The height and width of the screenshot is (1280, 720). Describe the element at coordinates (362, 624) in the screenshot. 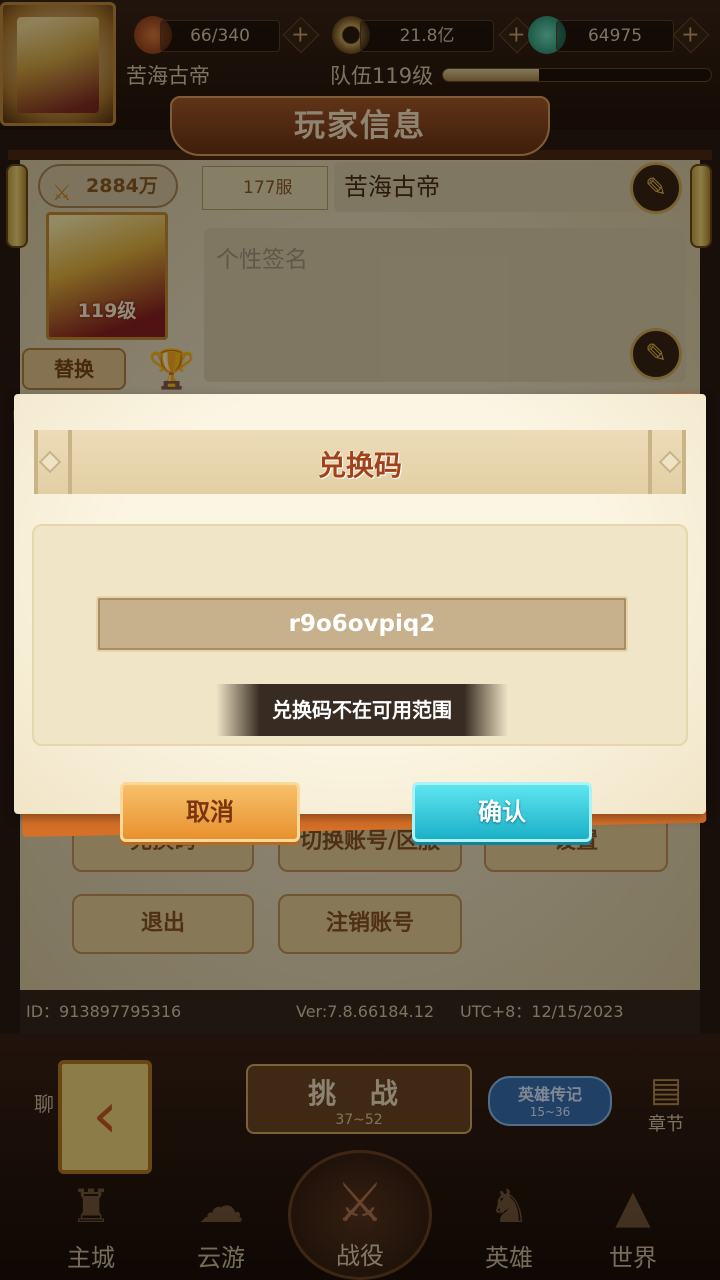

I see `redeem-code-input` at that location.